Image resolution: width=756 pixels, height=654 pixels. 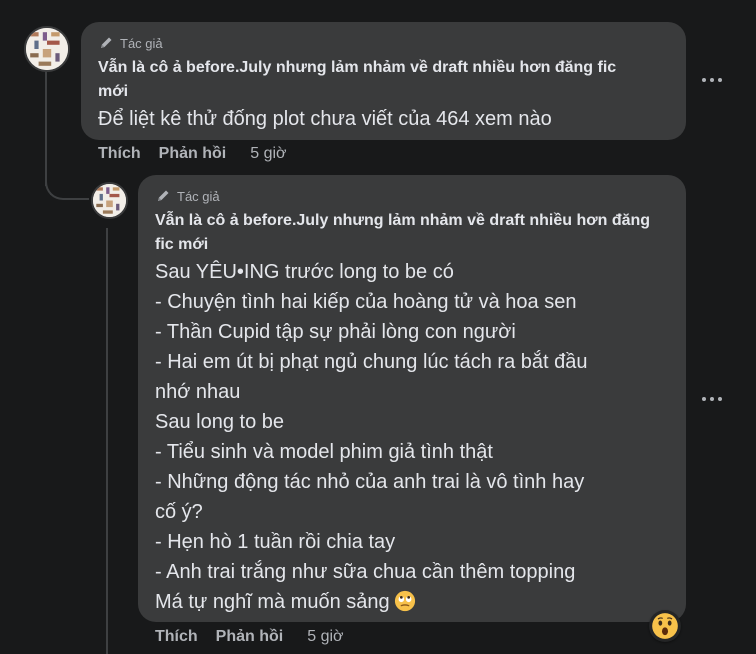 I want to click on comment-line: Sau YÊU•ING trước long to be có, so click(x=304, y=272).